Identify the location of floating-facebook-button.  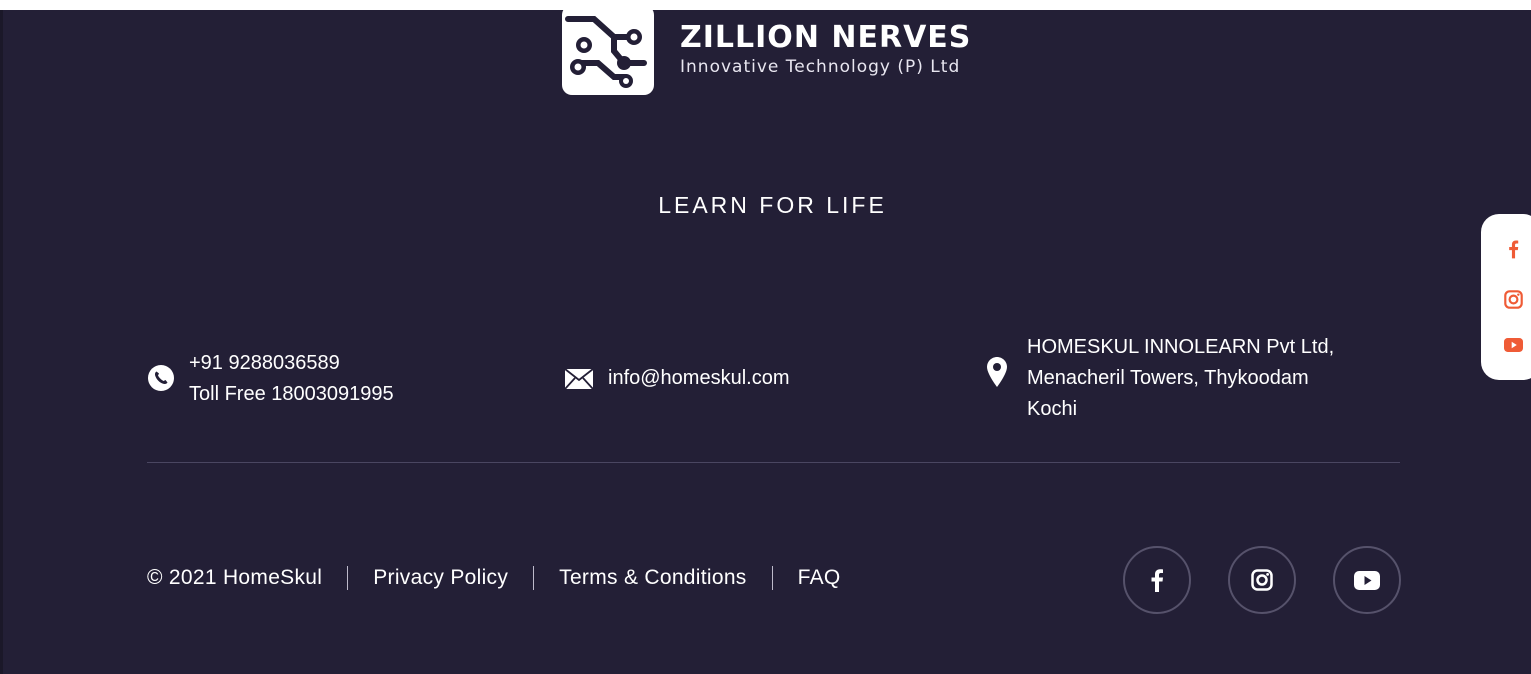
(1513, 249).